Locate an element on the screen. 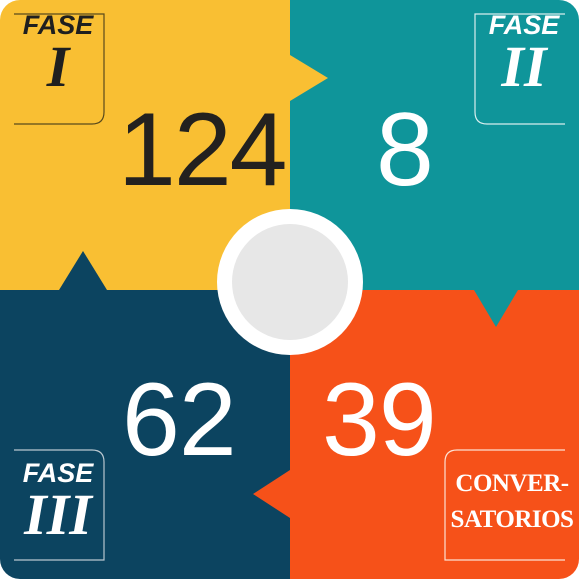 The image size is (579, 579). value-fase-3: 62 is located at coordinates (179, 420).